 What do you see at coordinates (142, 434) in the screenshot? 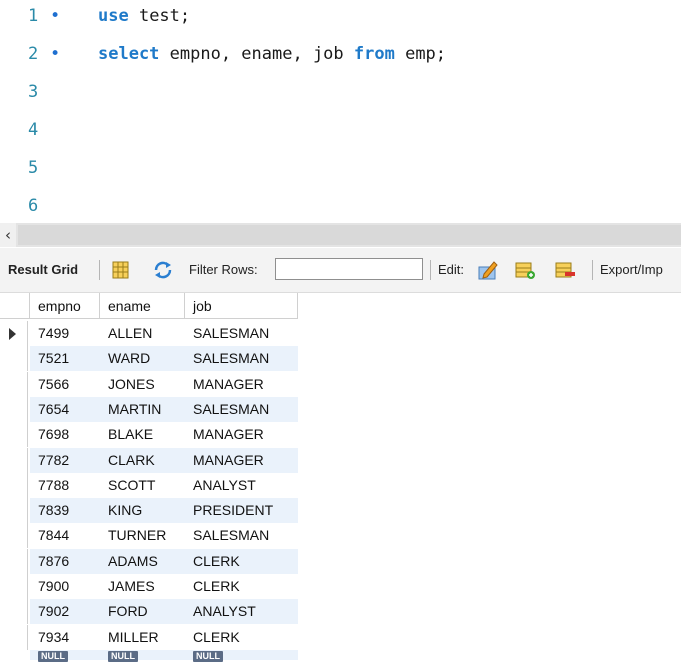
I see `table-cell: BLAKE` at bounding box center [142, 434].